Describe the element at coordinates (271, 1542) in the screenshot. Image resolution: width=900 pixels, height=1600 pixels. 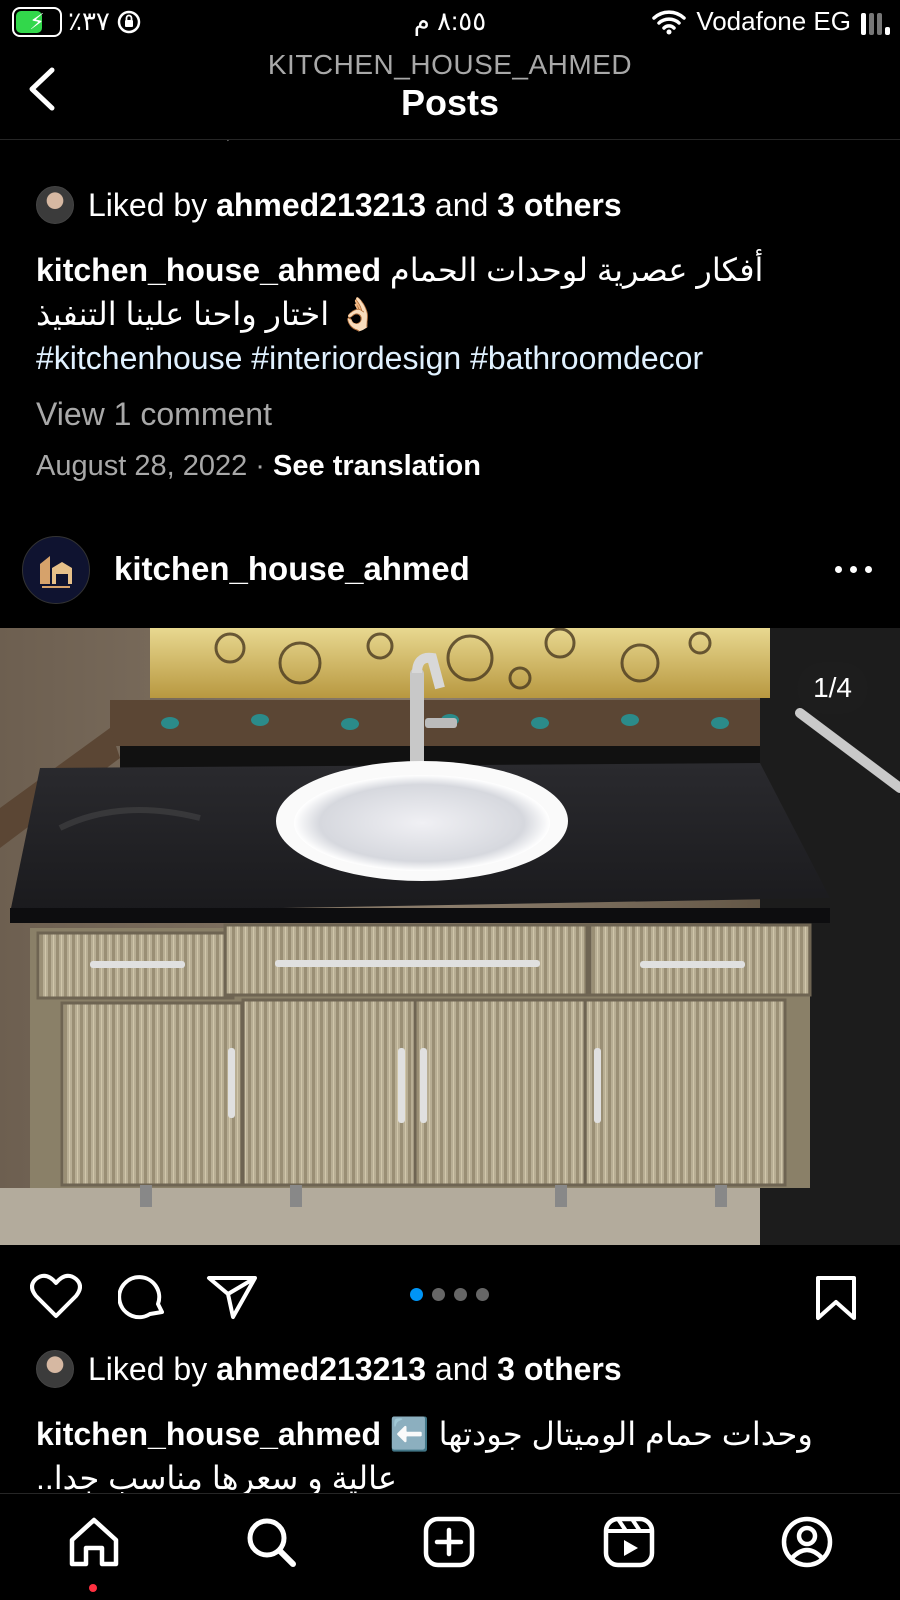
I see `search-icon` at that location.